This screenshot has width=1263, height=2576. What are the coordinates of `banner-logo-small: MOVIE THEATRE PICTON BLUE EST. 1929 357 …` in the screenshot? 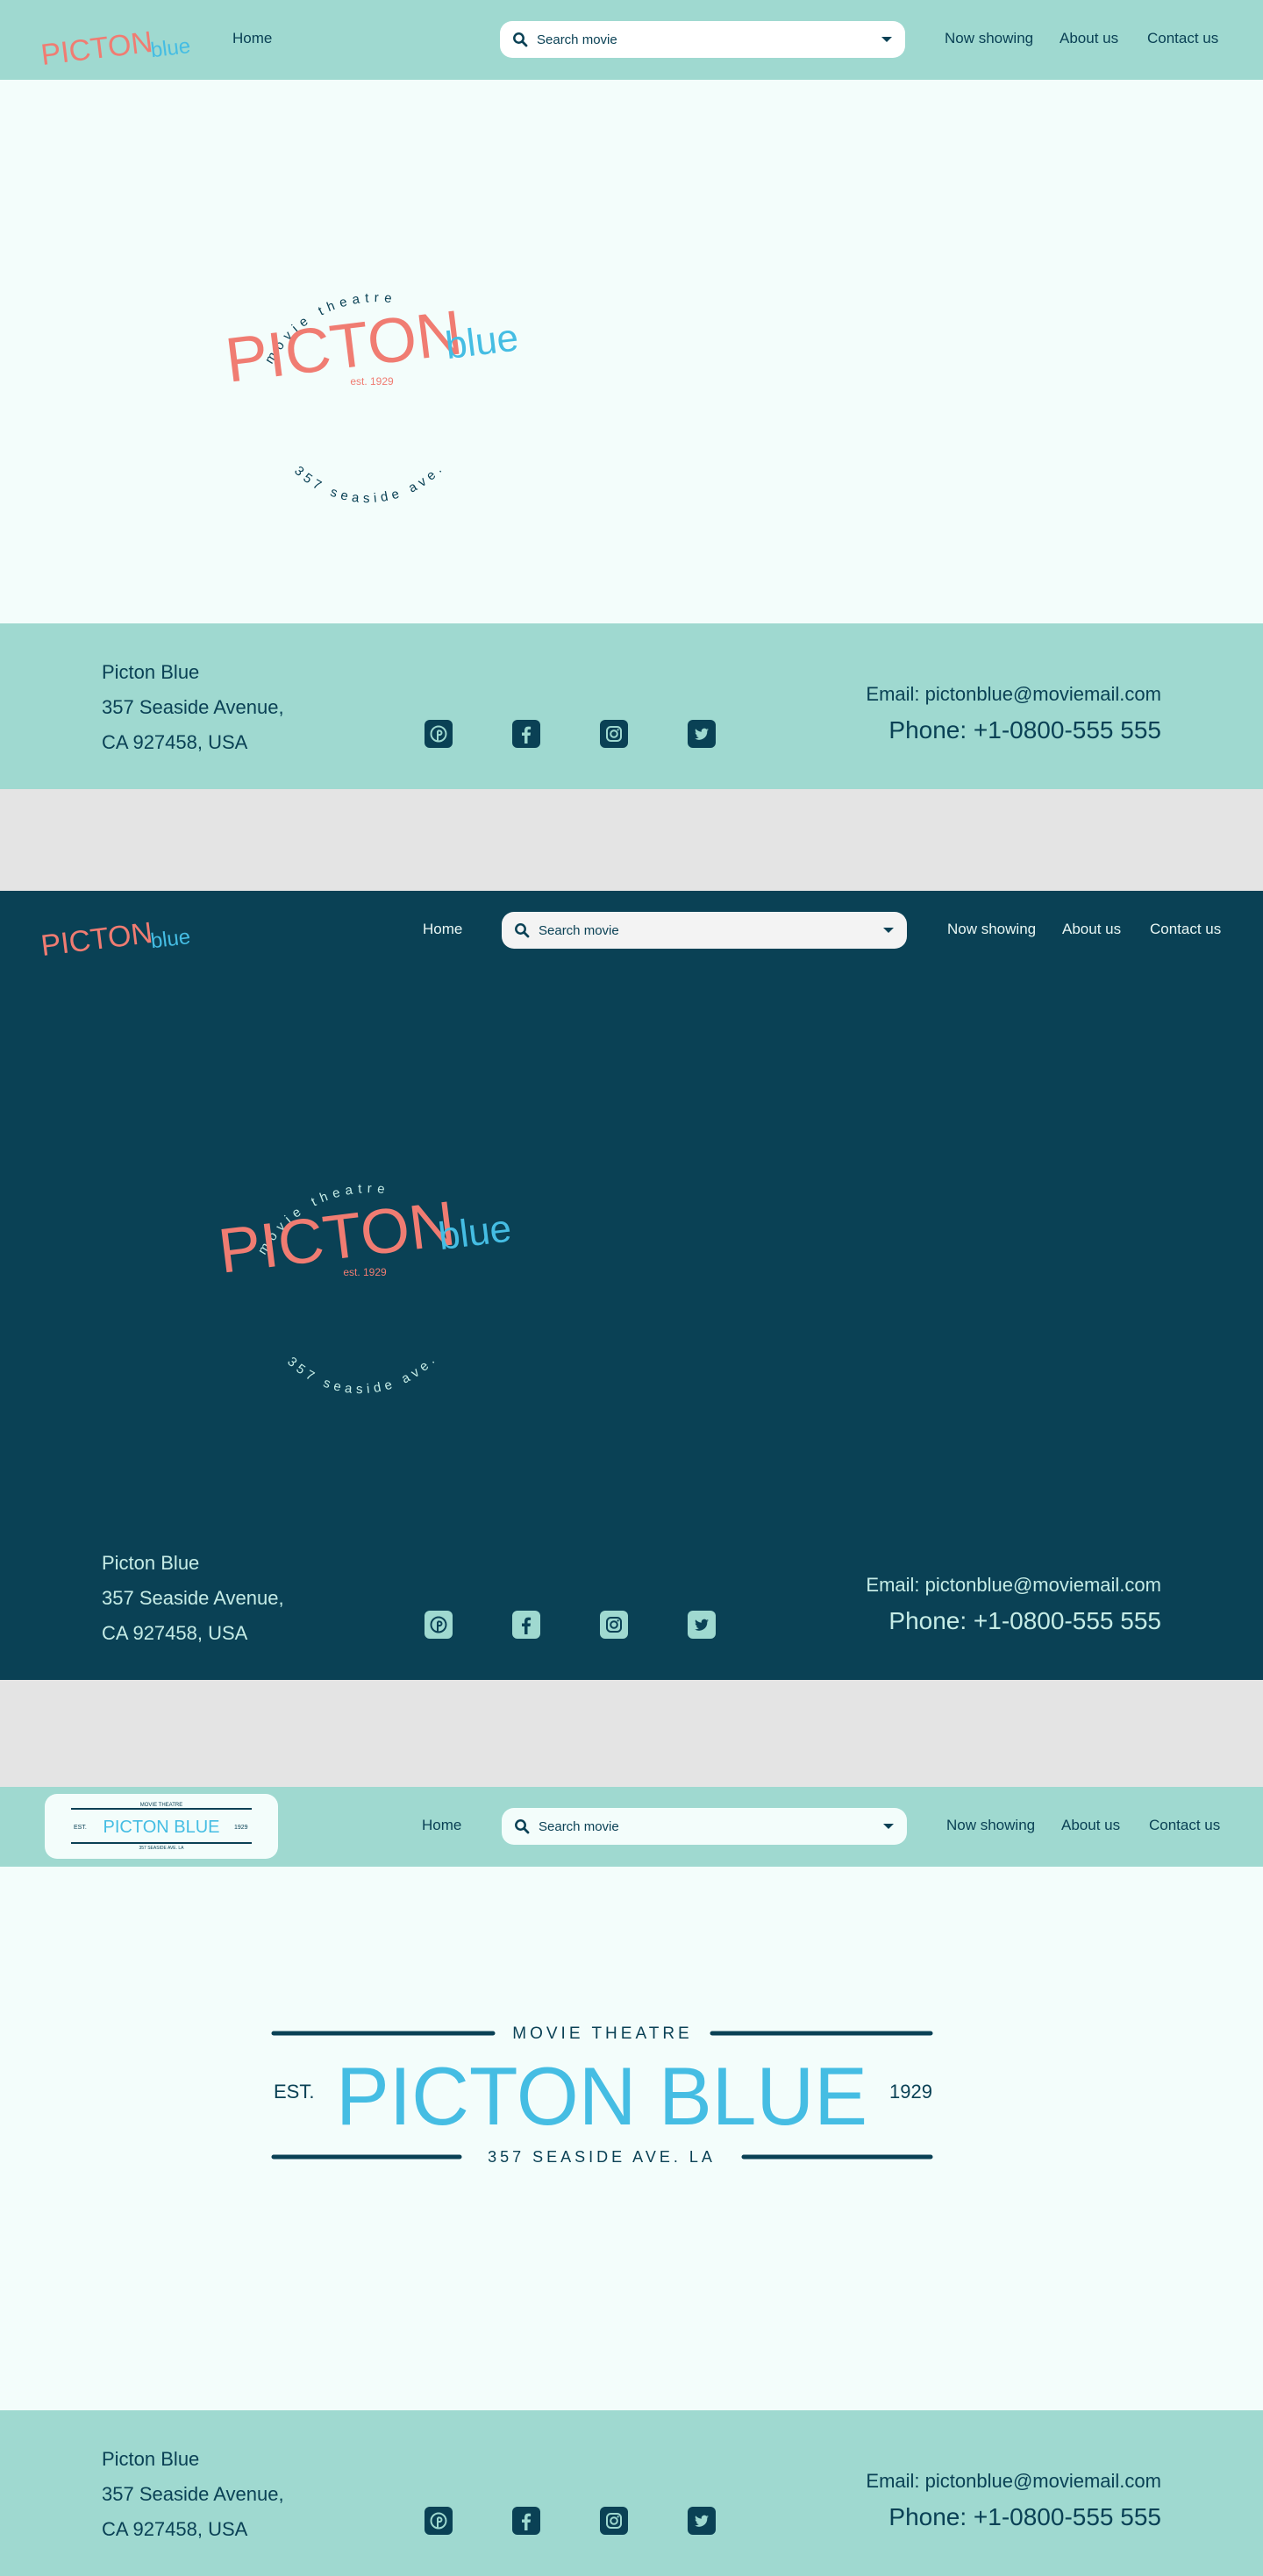 It's located at (161, 1827).